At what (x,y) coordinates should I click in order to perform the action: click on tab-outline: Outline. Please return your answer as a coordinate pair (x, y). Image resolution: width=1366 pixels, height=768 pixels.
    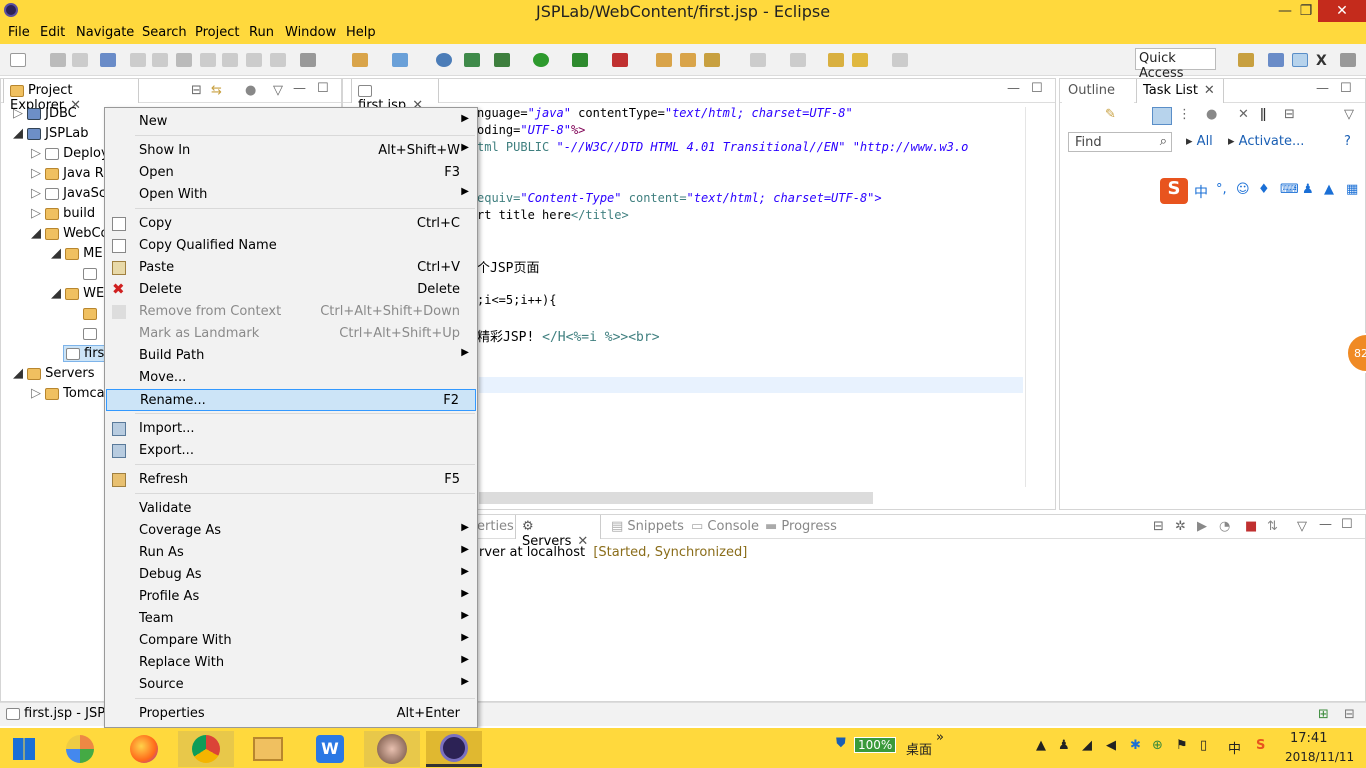
    Looking at the image, I should click on (1098, 91).